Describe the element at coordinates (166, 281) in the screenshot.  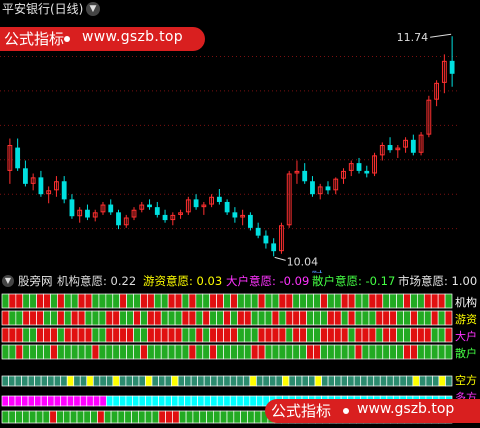
I see `indicator-label: 游资意愿` at that location.